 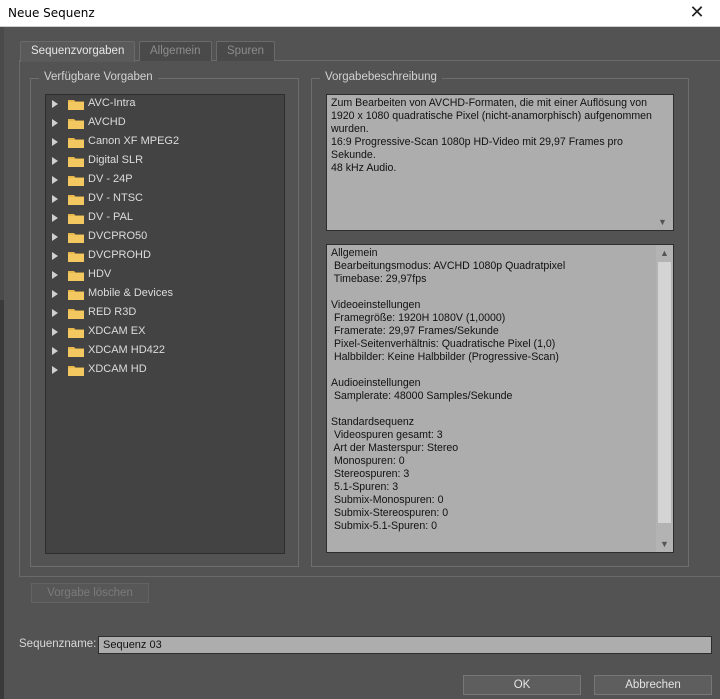 I want to click on details-line: Submix-Stereospuren: 0, so click(x=390, y=513).